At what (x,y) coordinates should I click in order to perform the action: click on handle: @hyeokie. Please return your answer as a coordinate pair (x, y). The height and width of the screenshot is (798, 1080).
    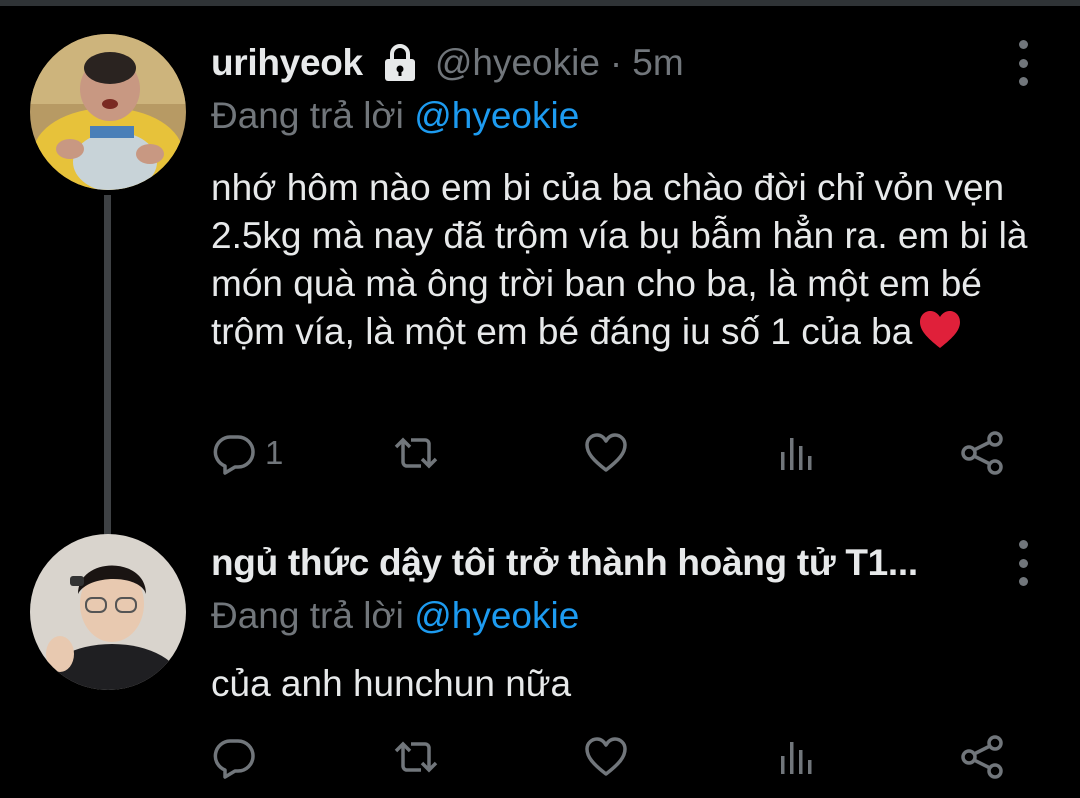
    Looking at the image, I should click on (517, 63).